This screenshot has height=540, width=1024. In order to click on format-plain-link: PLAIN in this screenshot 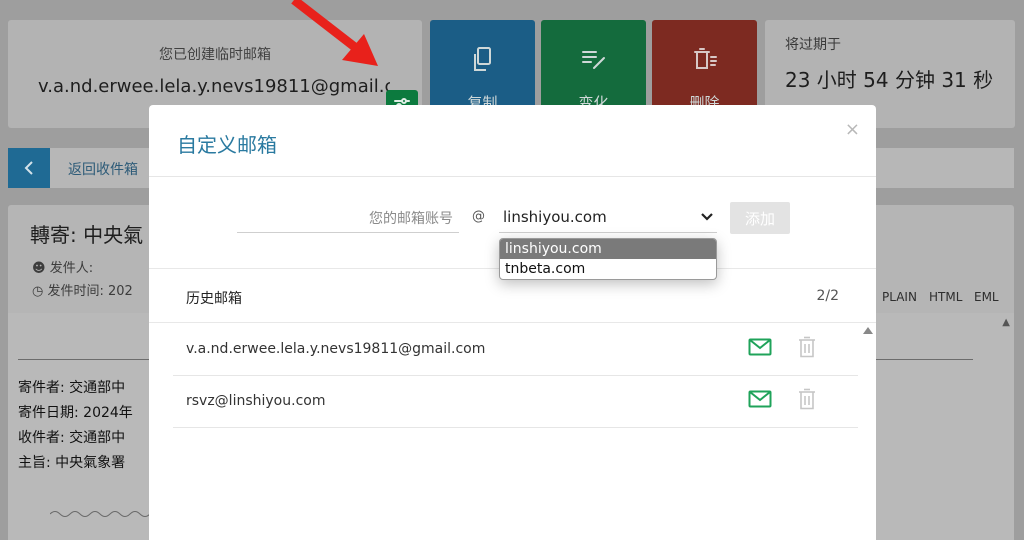, I will do `click(899, 297)`.